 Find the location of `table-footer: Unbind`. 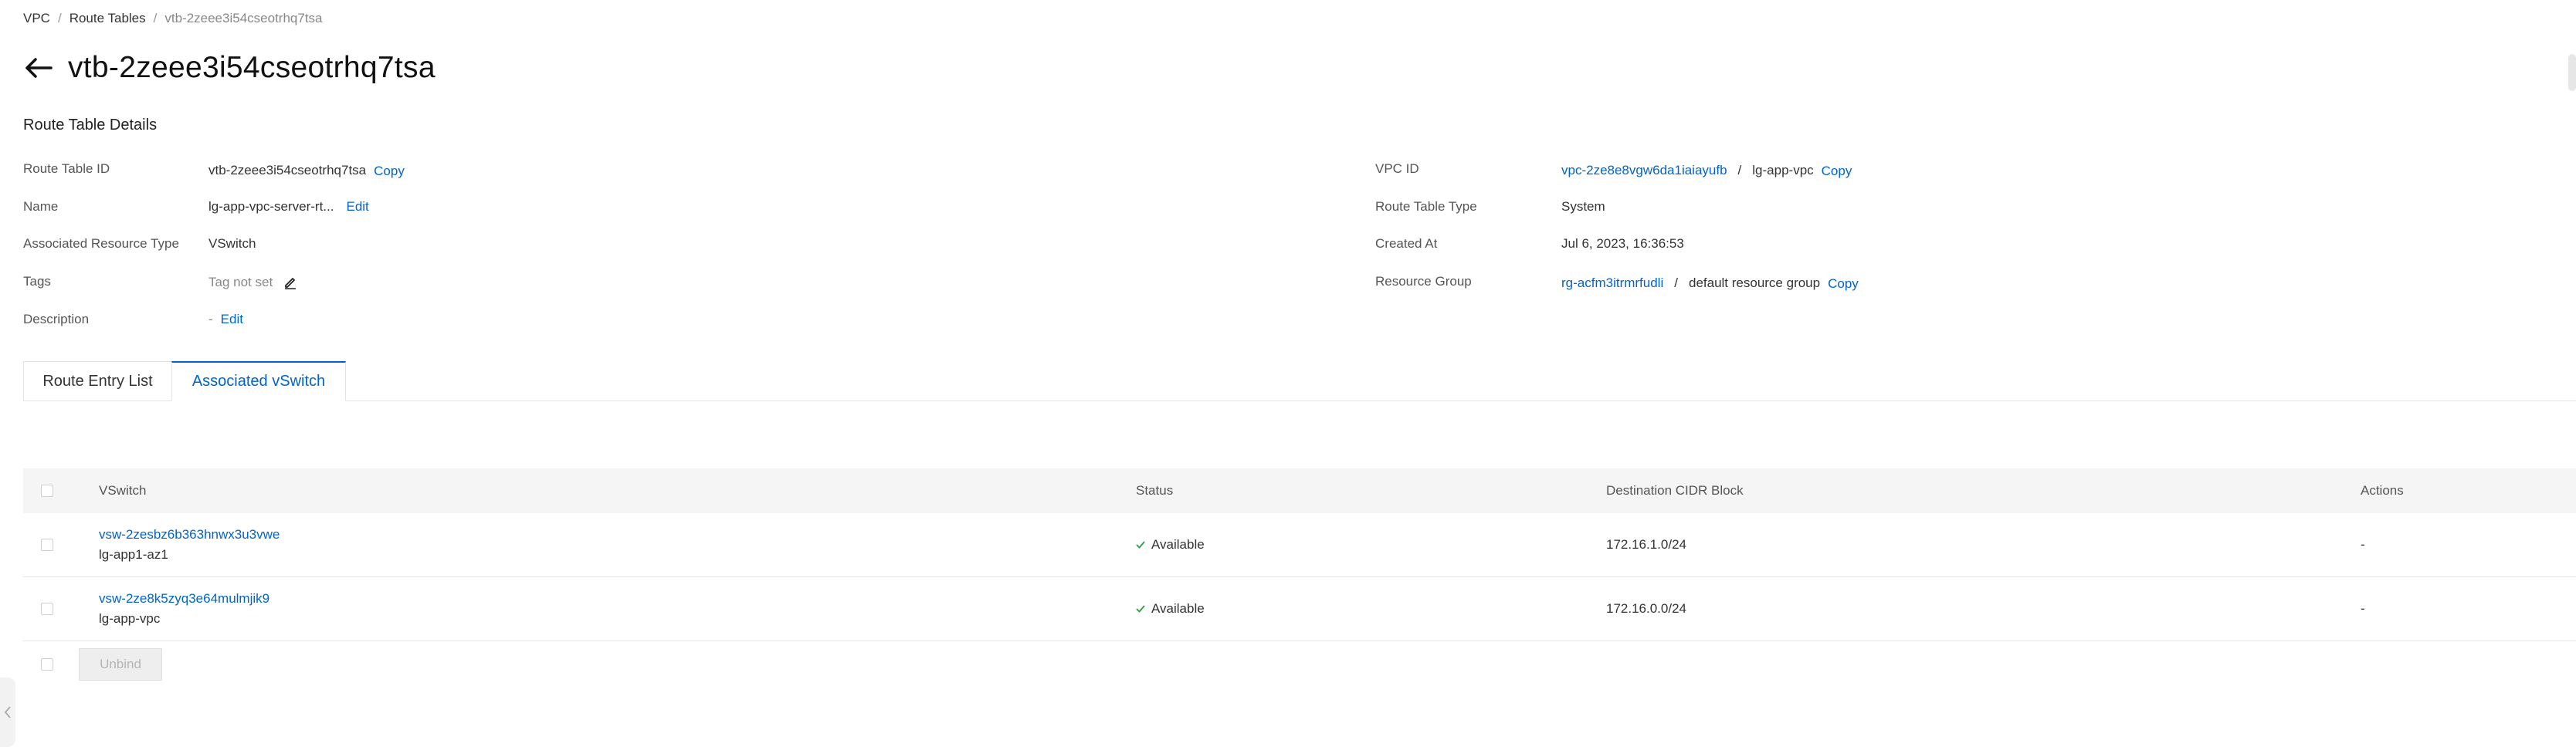

table-footer: Unbind is located at coordinates (92, 664).